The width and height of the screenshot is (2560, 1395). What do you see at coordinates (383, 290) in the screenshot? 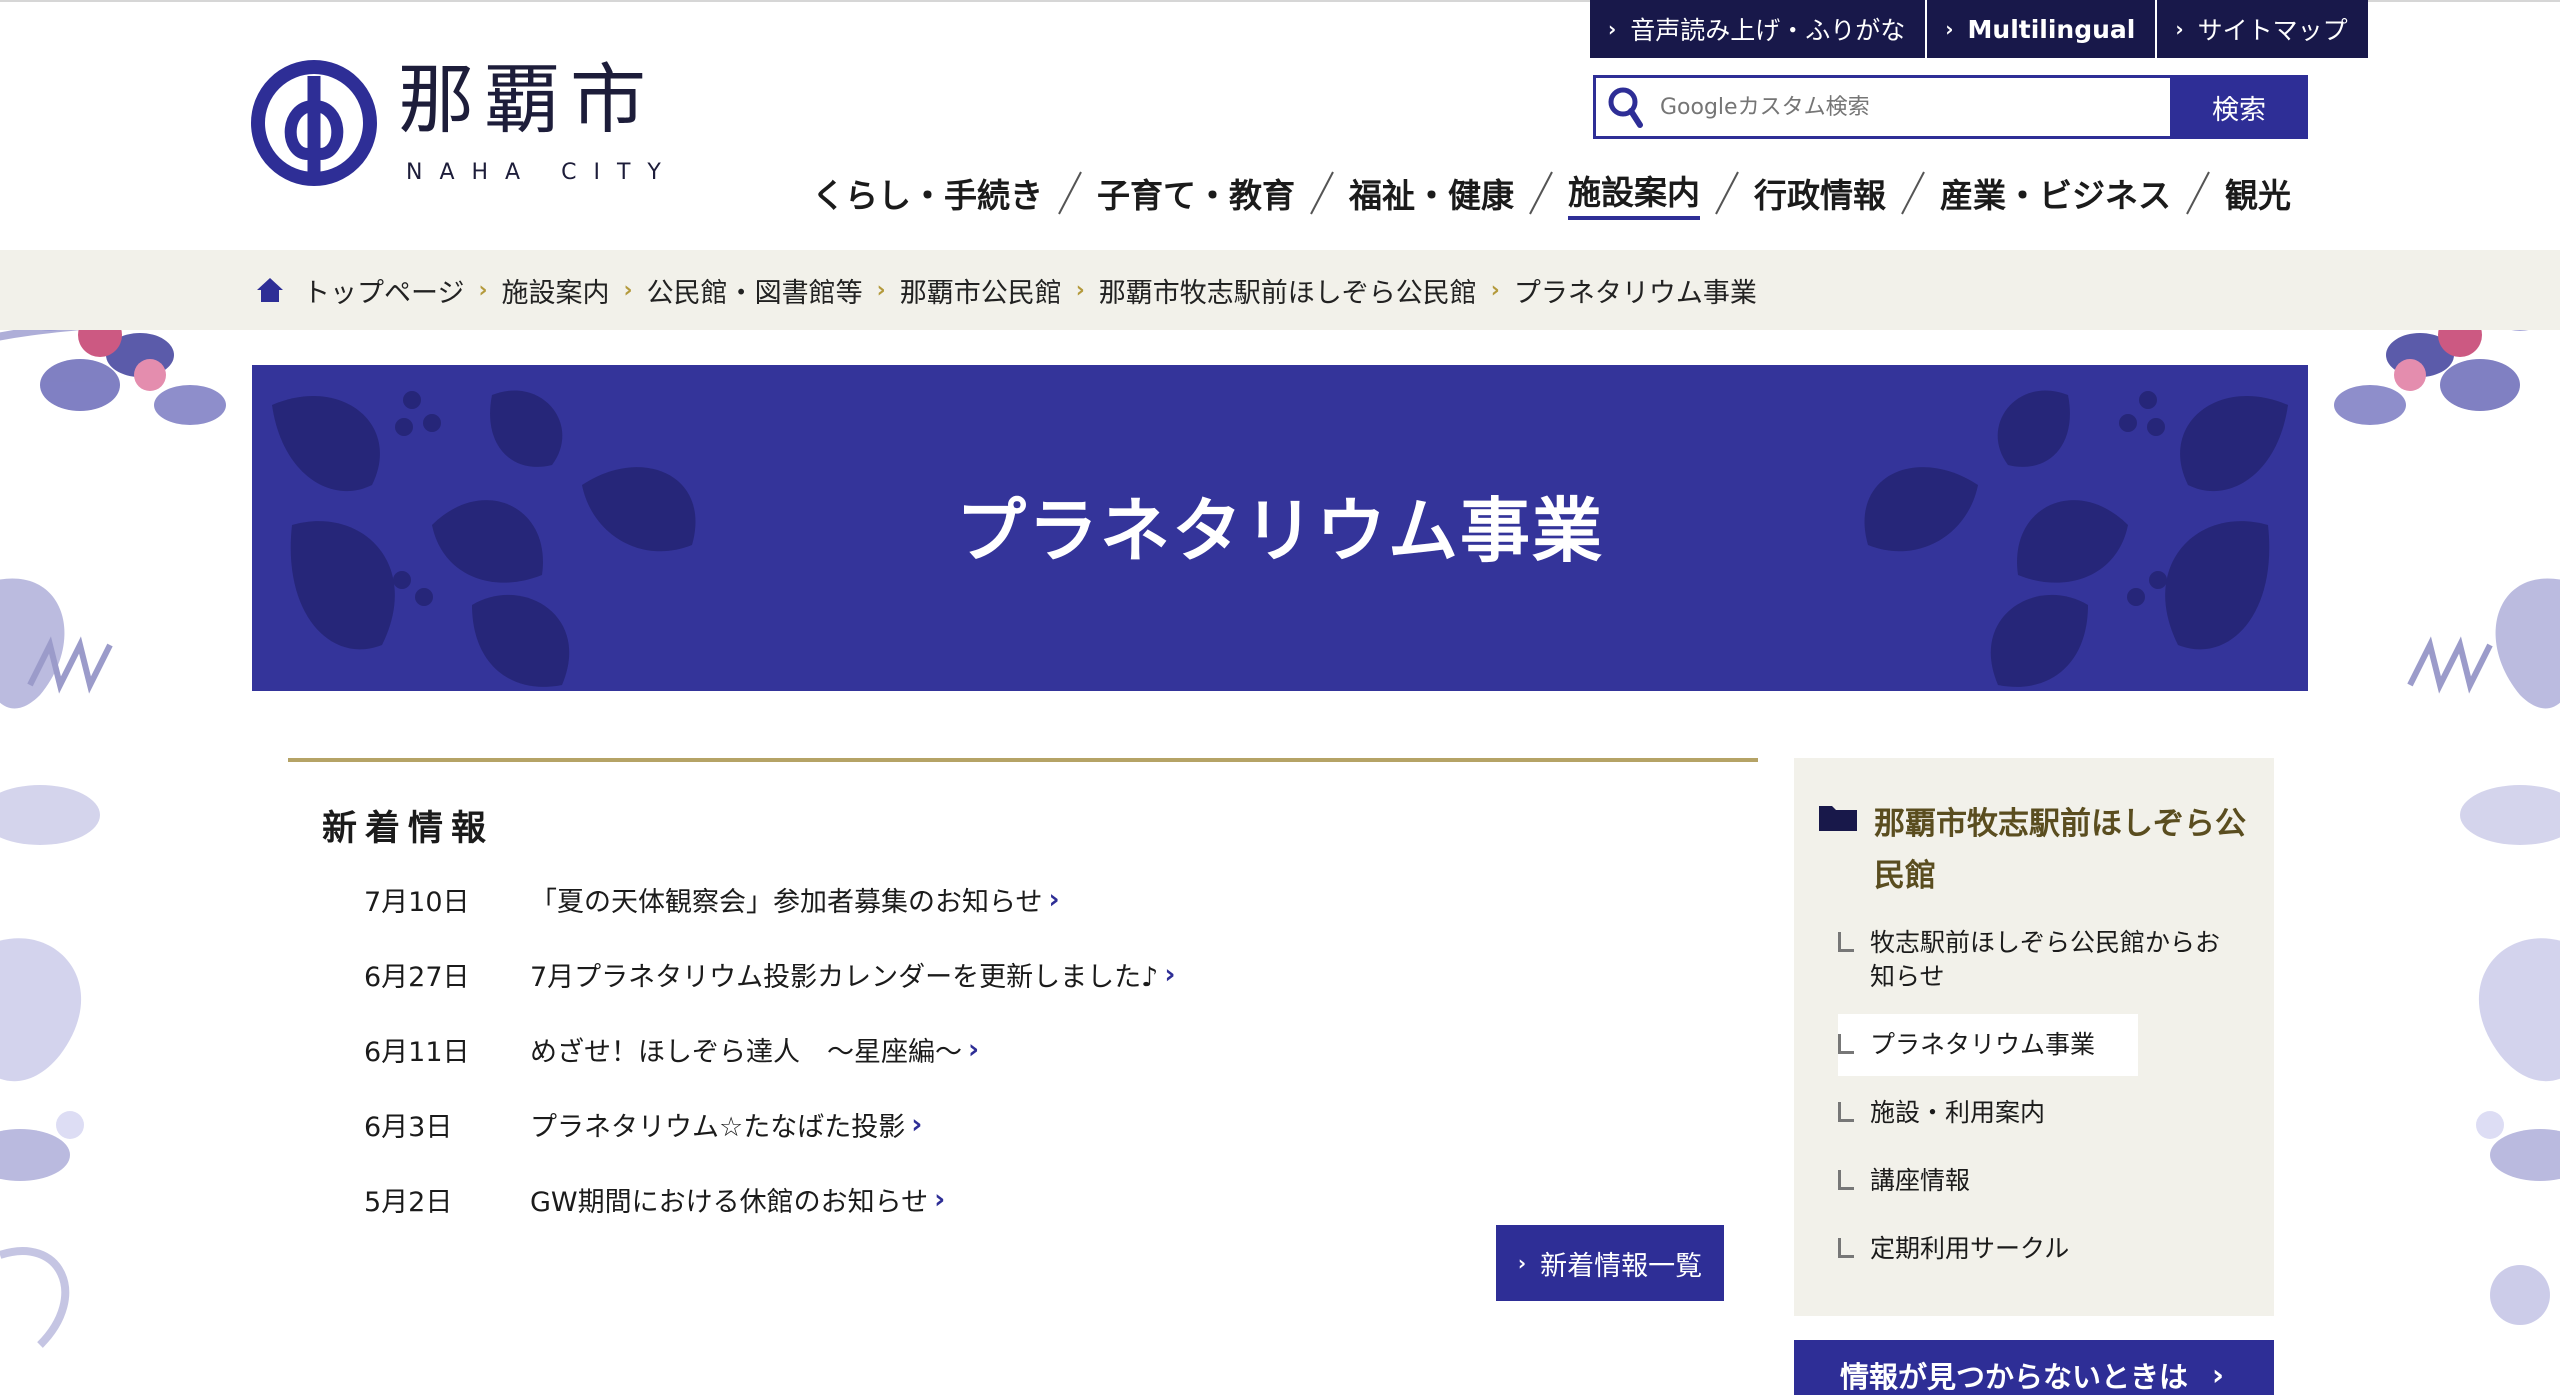
I see `breadcrumb-top: トップページ` at bounding box center [383, 290].